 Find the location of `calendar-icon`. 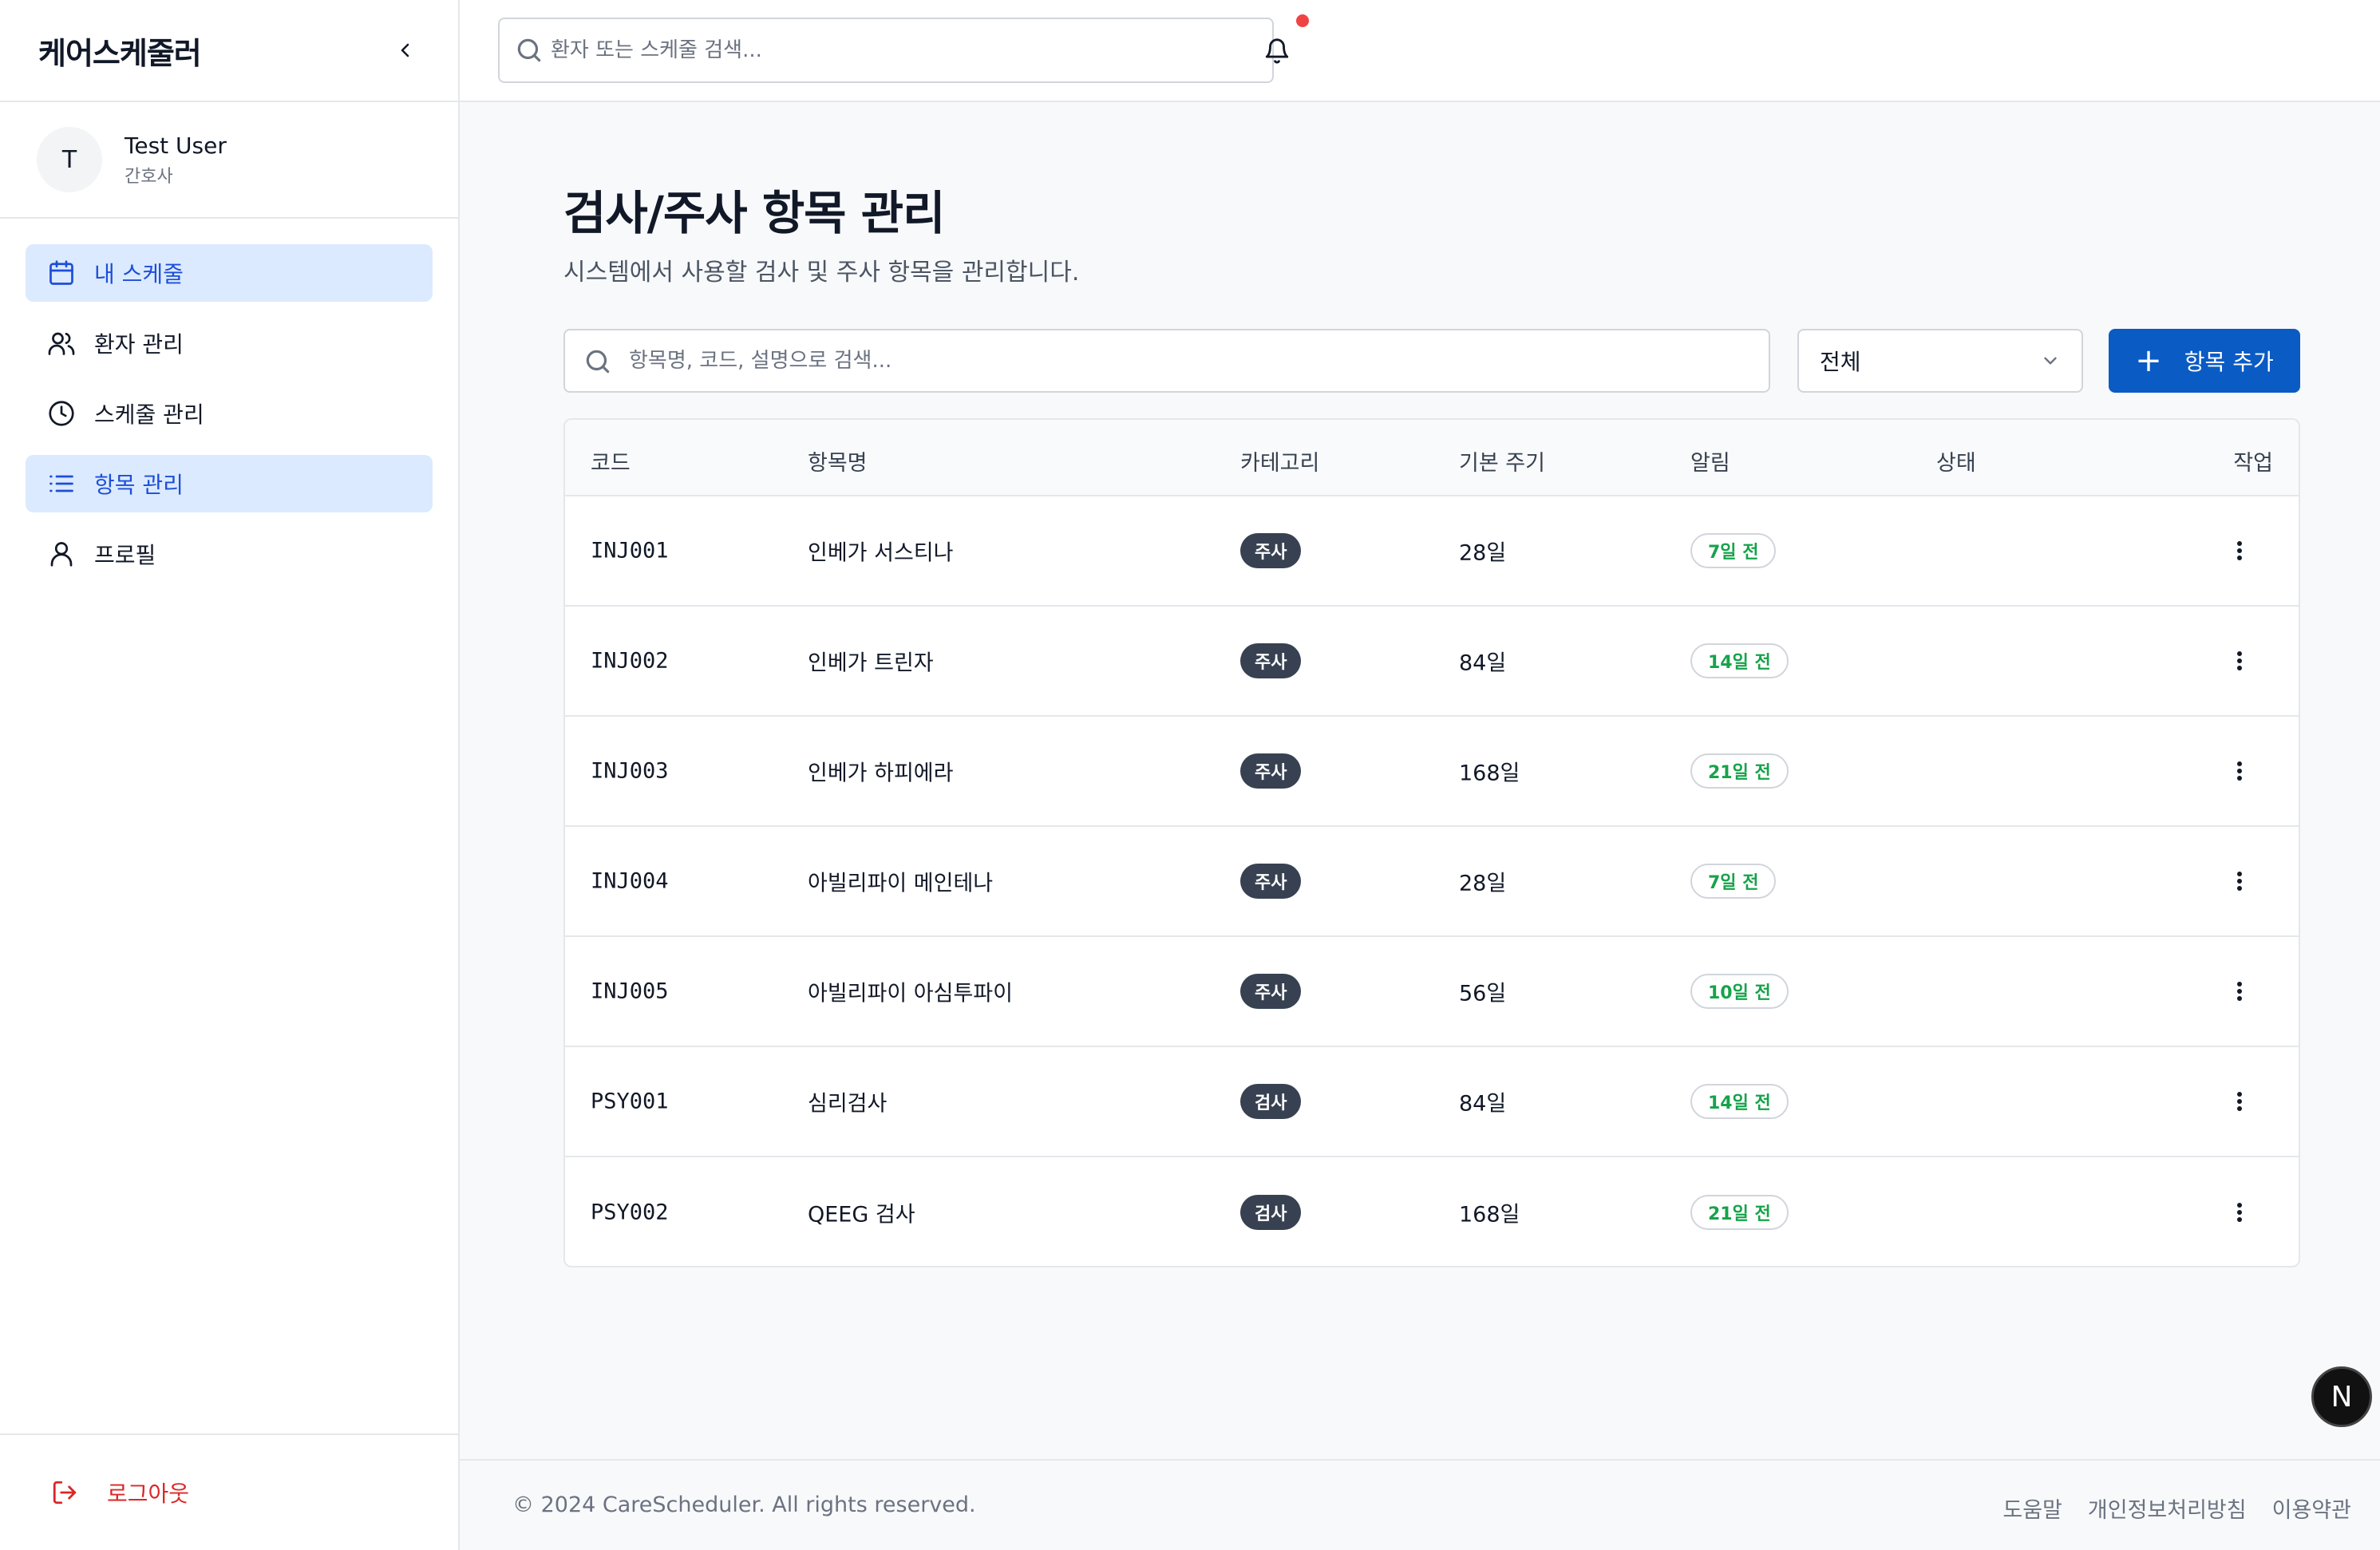

calendar-icon is located at coordinates (61, 273).